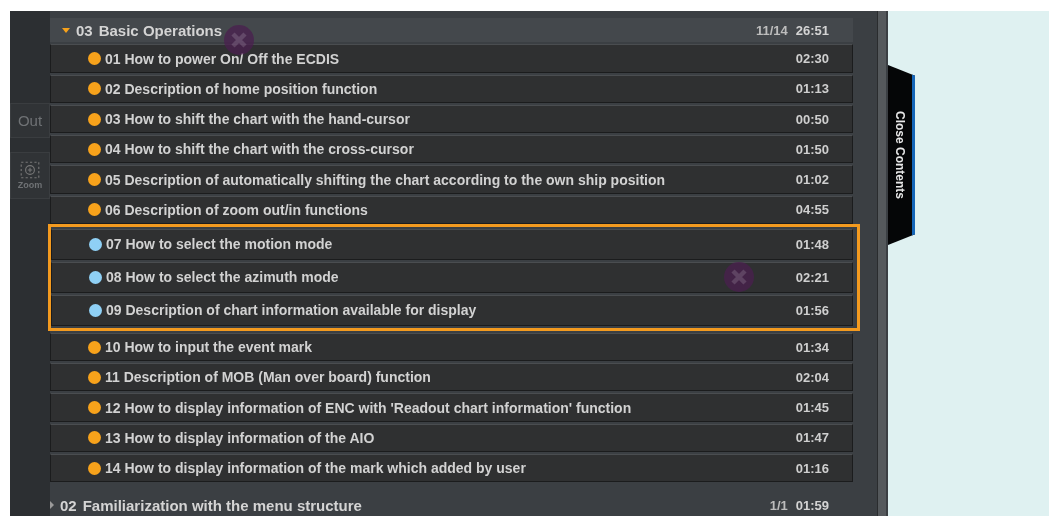  Describe the element at coordinates (259, 149) in the screenshot. I see `lesson-title: 04 How to shift the chart with the cross-cursor` at that location.